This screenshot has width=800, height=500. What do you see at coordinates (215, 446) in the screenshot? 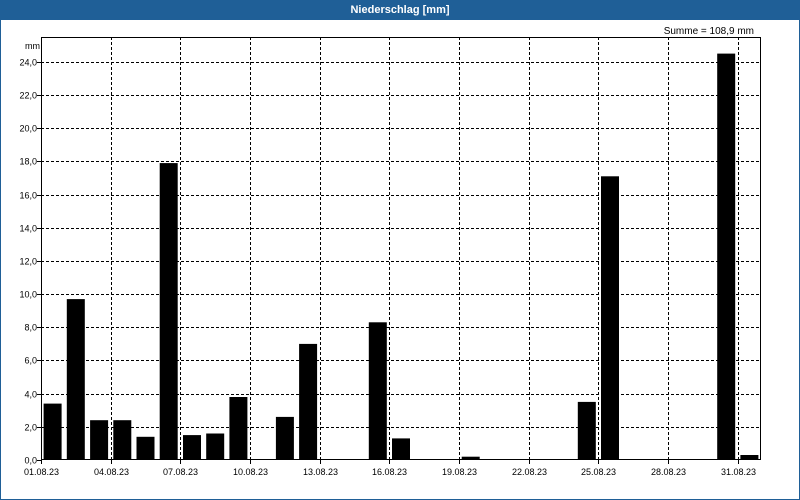
I see `bar-08.08.23` at bounding box center [215, 446].